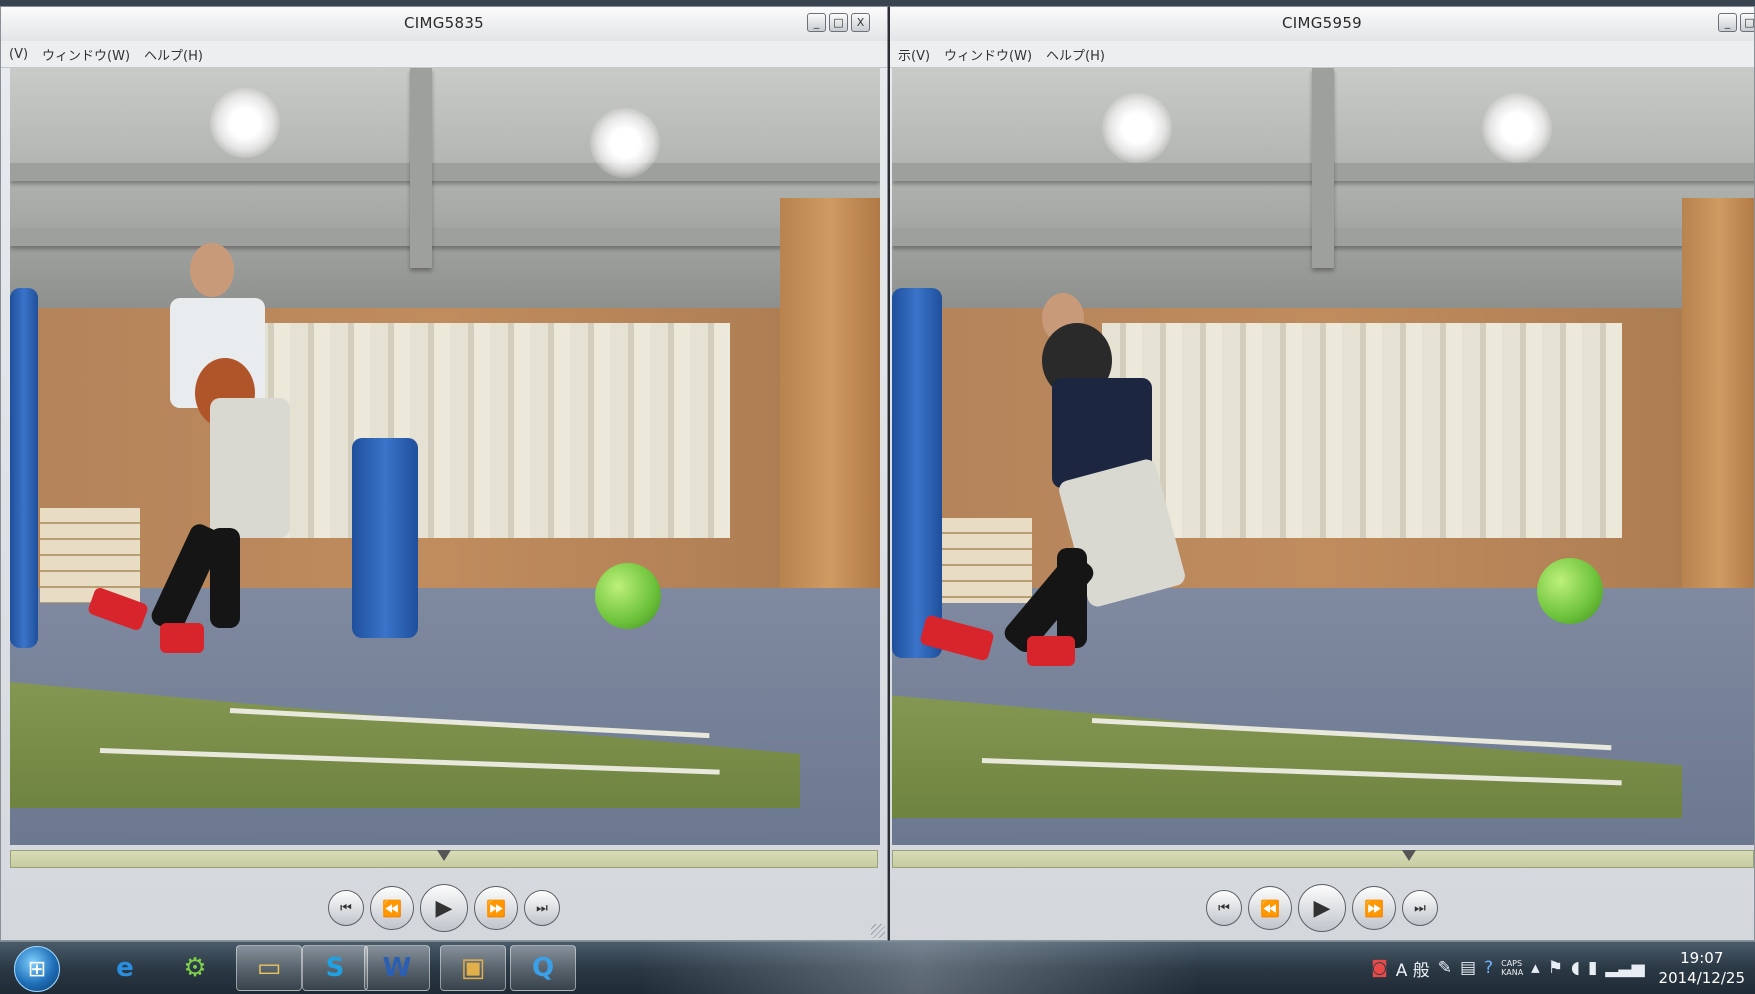  I want to click on pitcher-pants, so click(250, 468).